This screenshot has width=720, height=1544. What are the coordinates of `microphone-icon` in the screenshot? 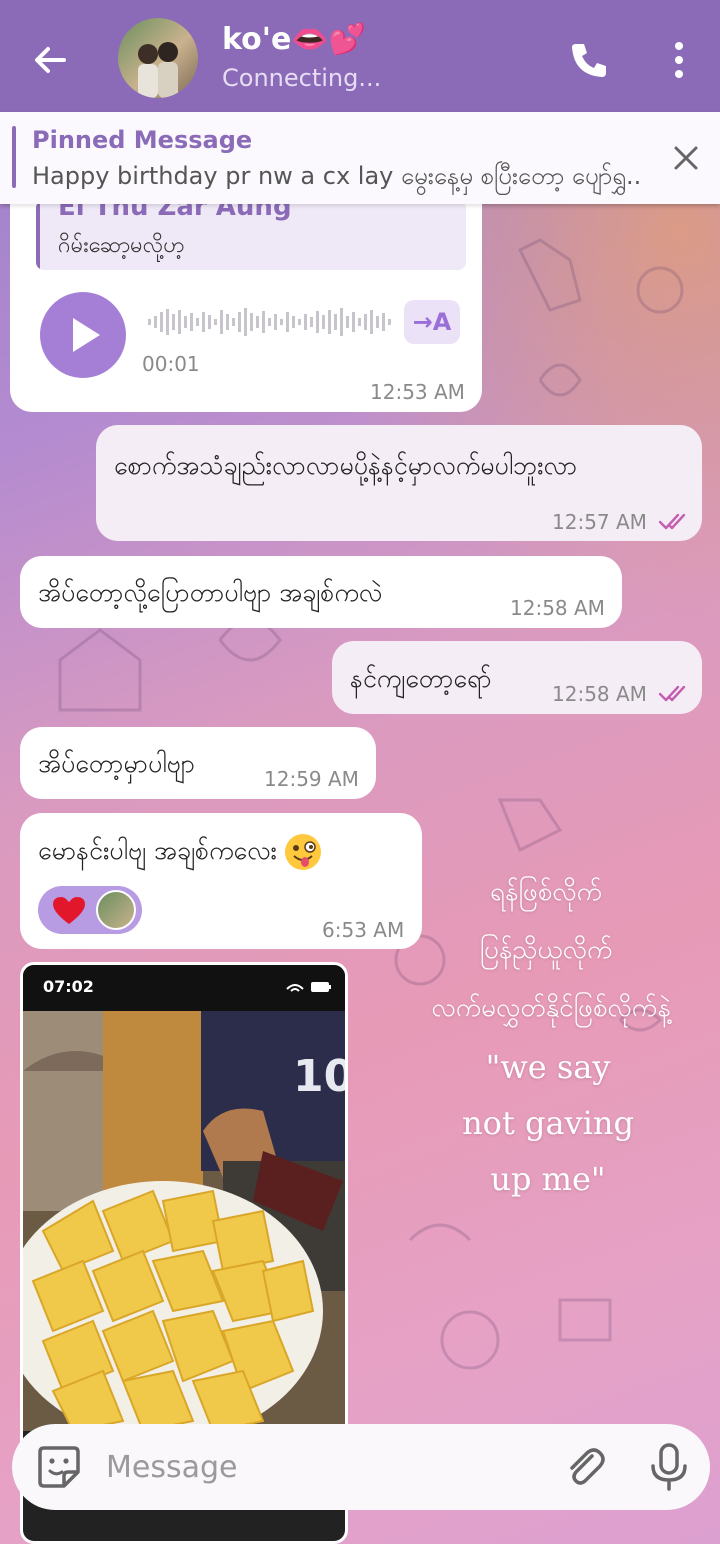 It's located at (669, 1467).